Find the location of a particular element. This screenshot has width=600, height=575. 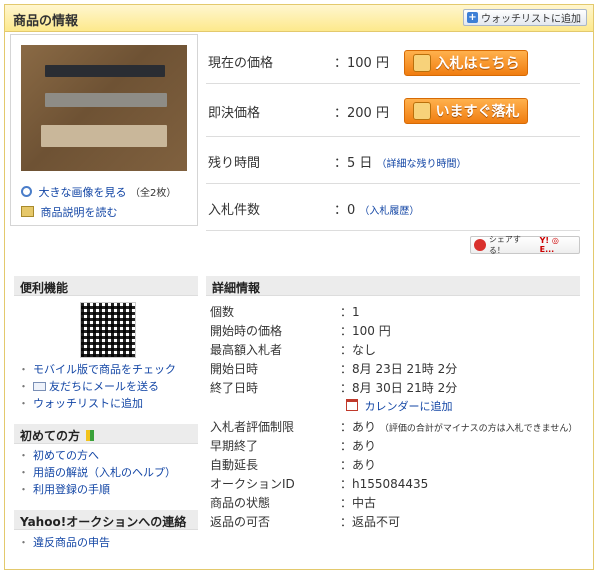

read-description-link: 商品説明を読む is located at coordinates (79, 212).